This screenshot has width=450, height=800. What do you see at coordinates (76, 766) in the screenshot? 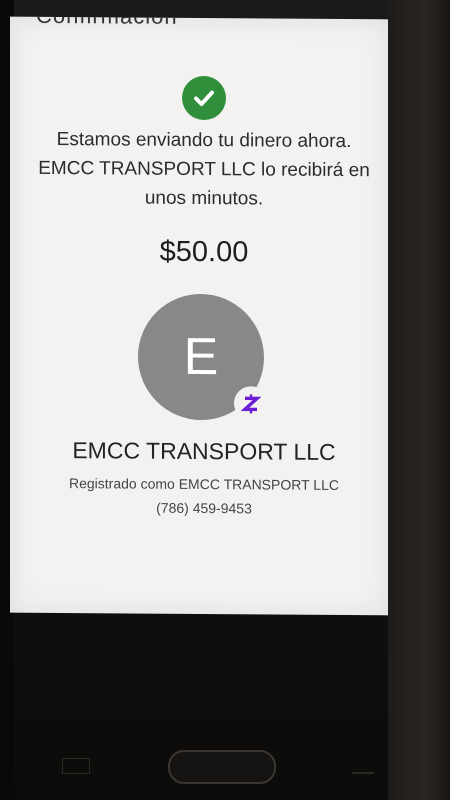
I see `recent-apps-key` at bounding box center [76, 766].